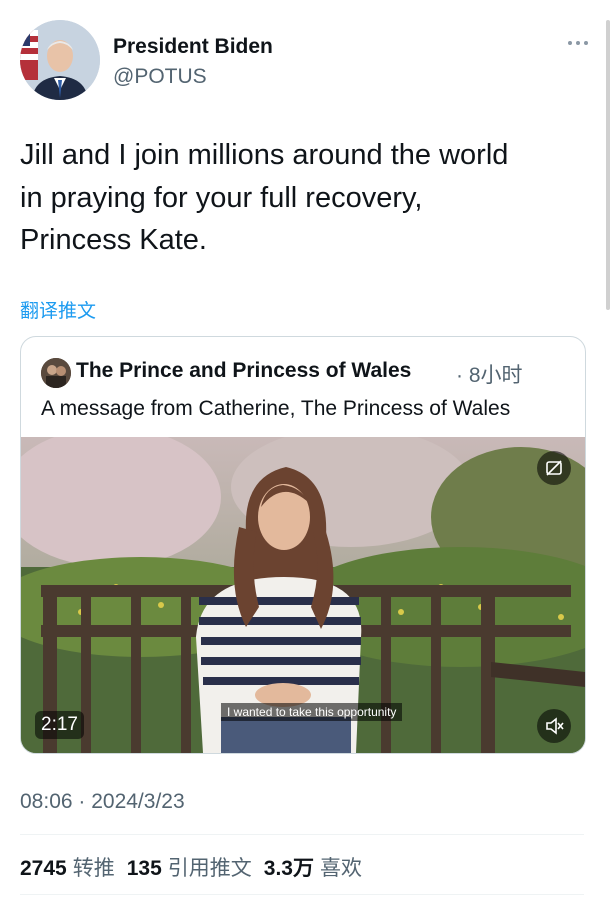  What do you see at coordinates (210, 868) in the screenshot?
I see `quote-label: 引用推文` at bounding box center [210, 868].